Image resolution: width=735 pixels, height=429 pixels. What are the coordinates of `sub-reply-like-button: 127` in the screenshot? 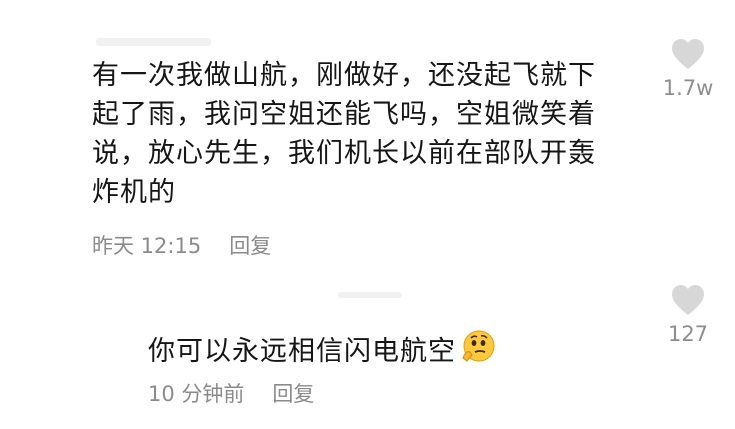 It's located at (688, 315).